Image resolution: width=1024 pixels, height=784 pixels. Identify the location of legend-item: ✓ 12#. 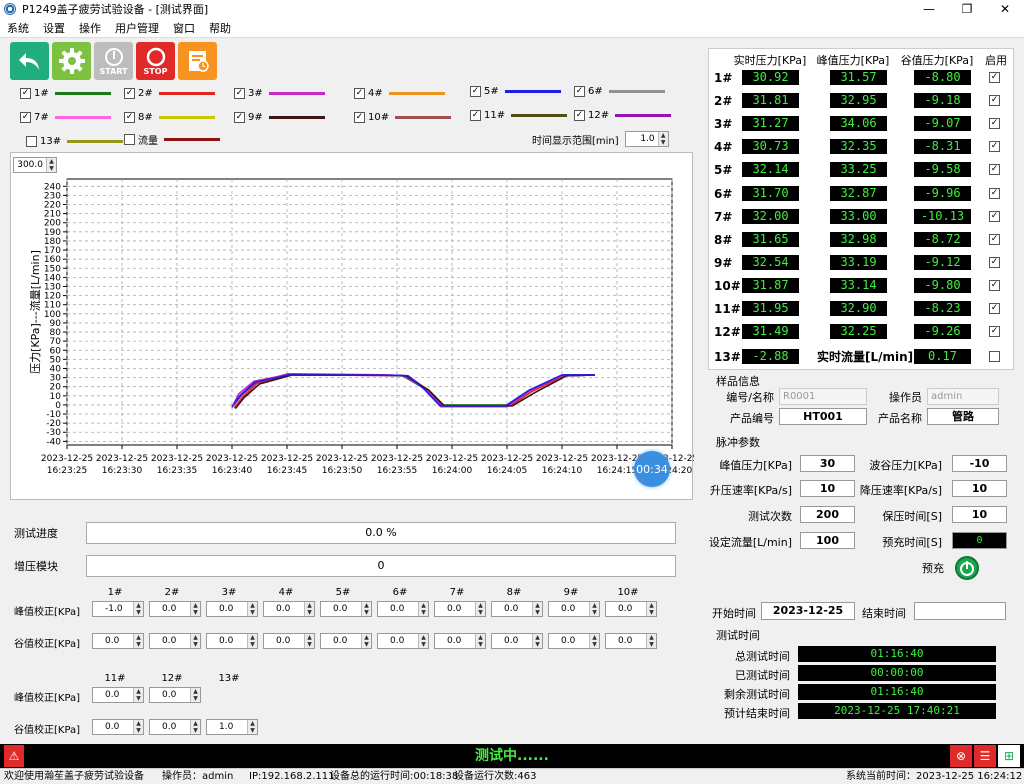
(623, 115).